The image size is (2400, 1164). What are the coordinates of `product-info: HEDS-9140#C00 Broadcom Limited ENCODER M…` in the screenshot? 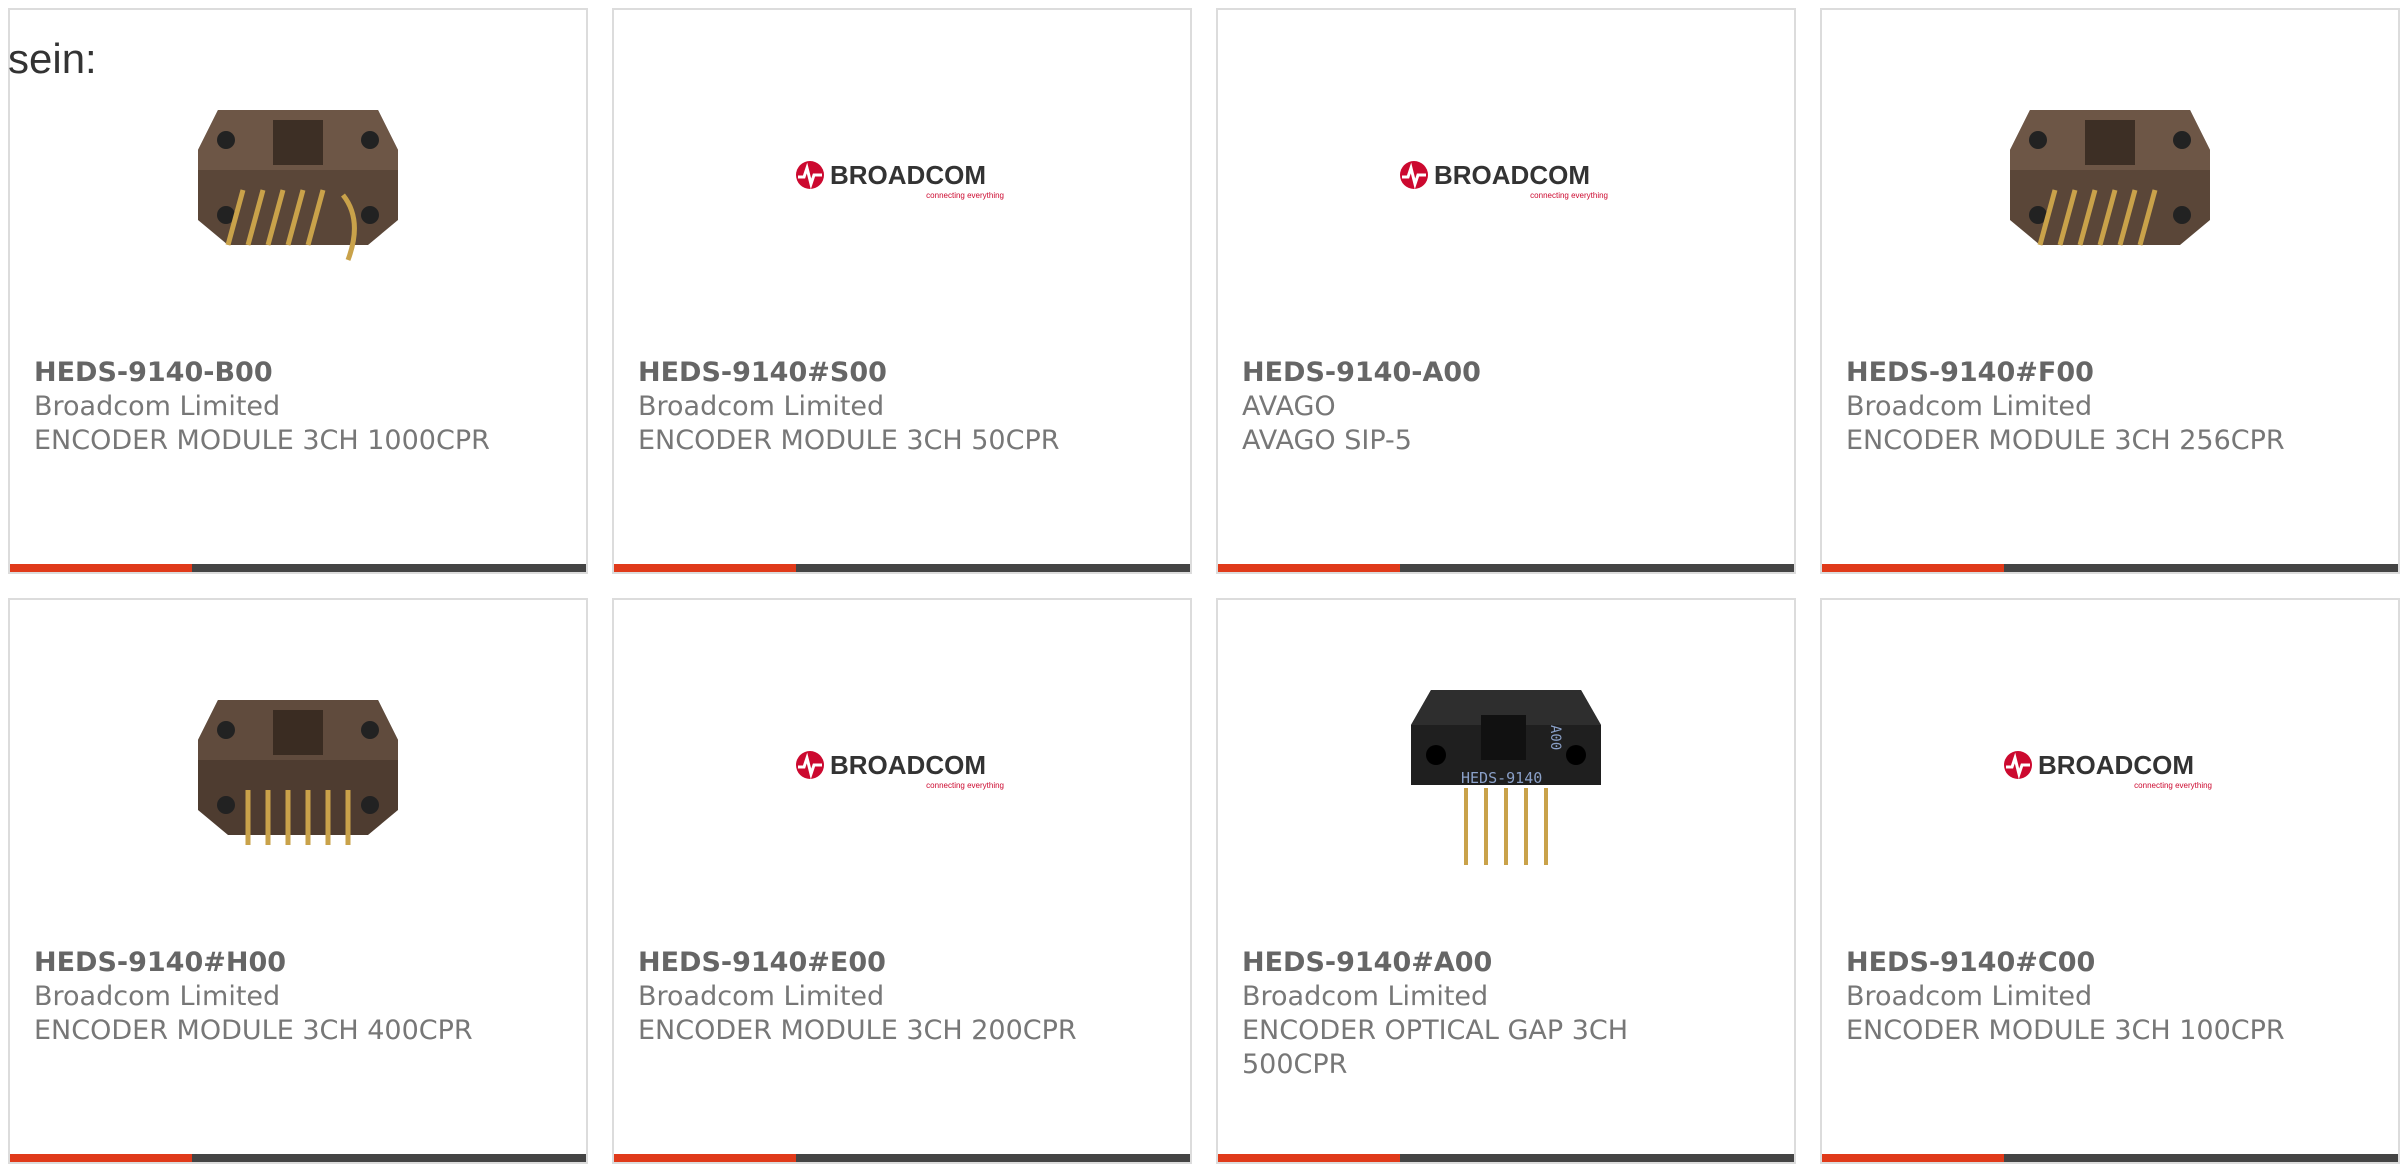 It's located at (2110, 997).